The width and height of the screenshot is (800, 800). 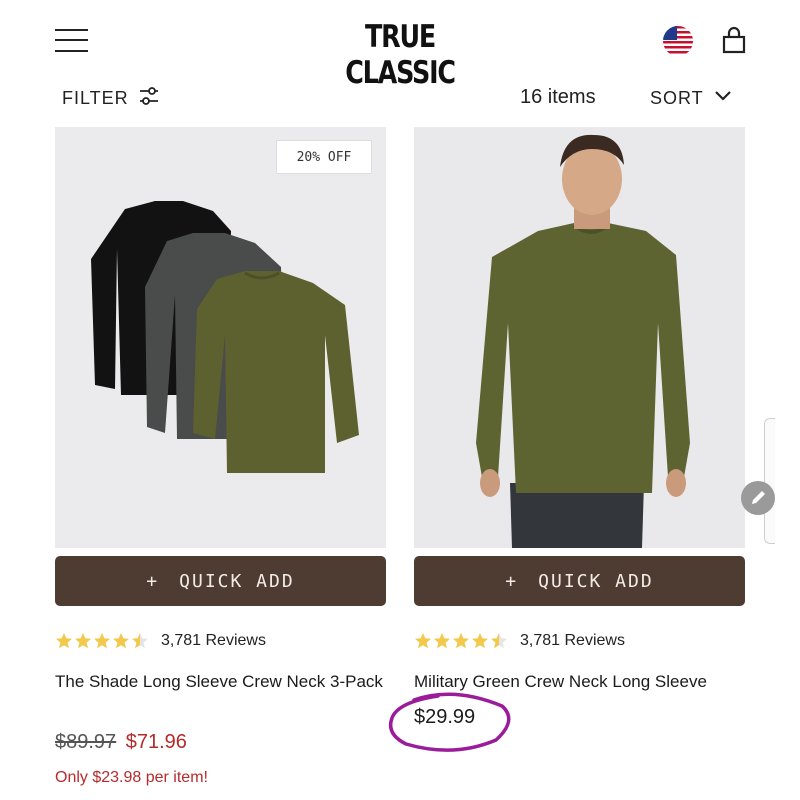 I want to click on filter-button: FILTER, so click(x=111, y=98).